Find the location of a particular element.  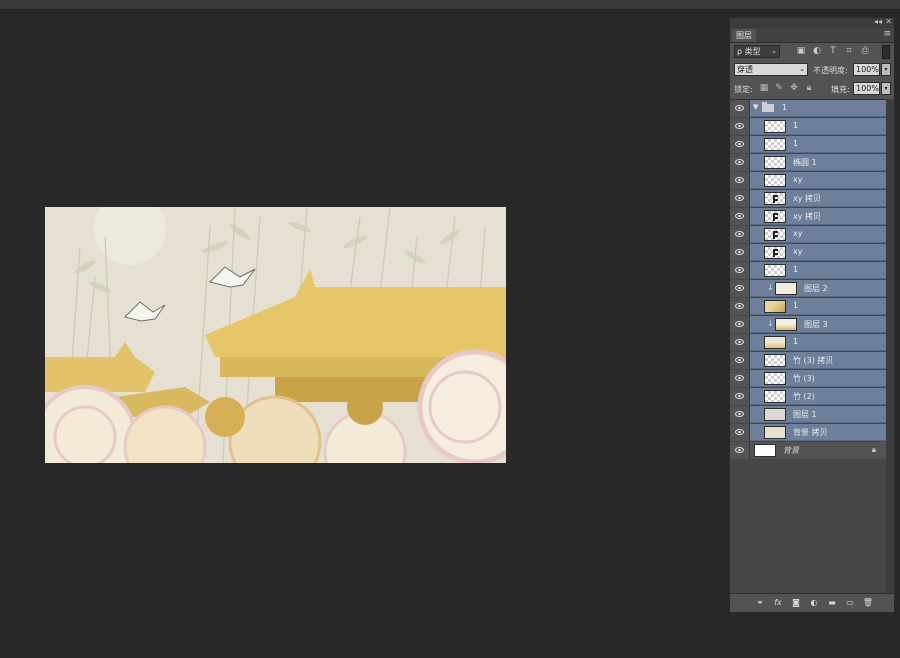

blend-mode-select: 穿透 ⌄ is located at coordinates (771, 69).